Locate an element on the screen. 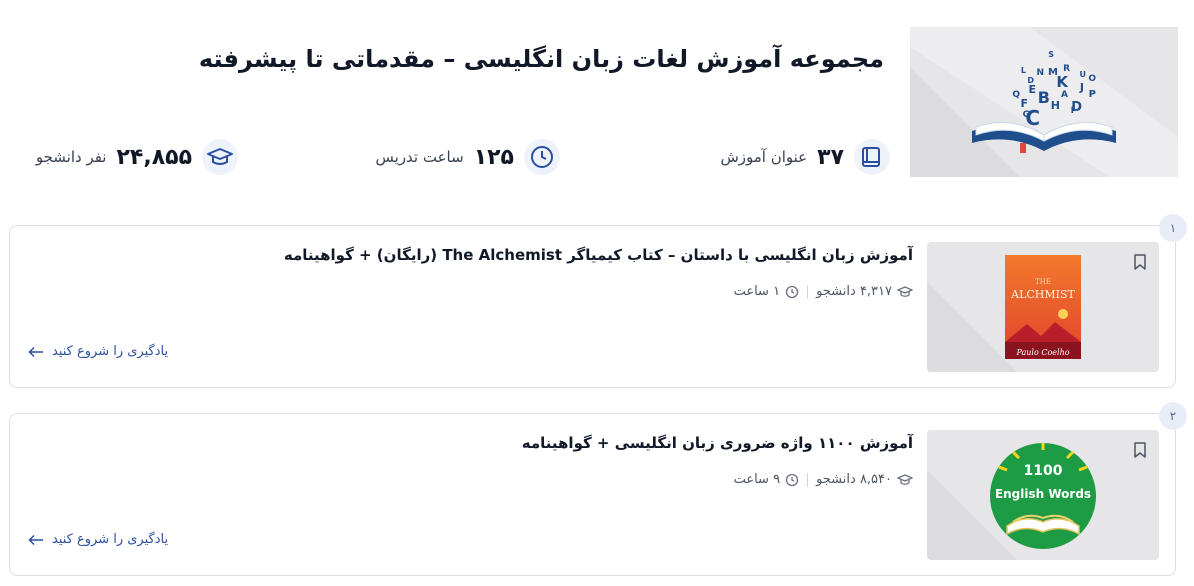 Image resolution: width=1194 pixels, height=586 pixels. stat-lessons: ۳۷ عنوان آموزش is located at coordinates (805, 157).